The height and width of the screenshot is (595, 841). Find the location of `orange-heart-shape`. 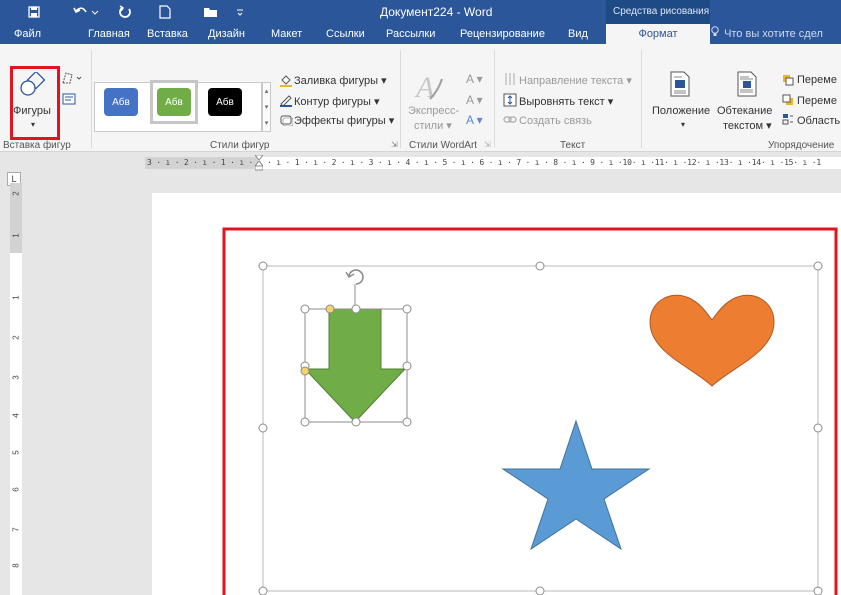

orange-heart-shape is located at coordinates (712, 340).